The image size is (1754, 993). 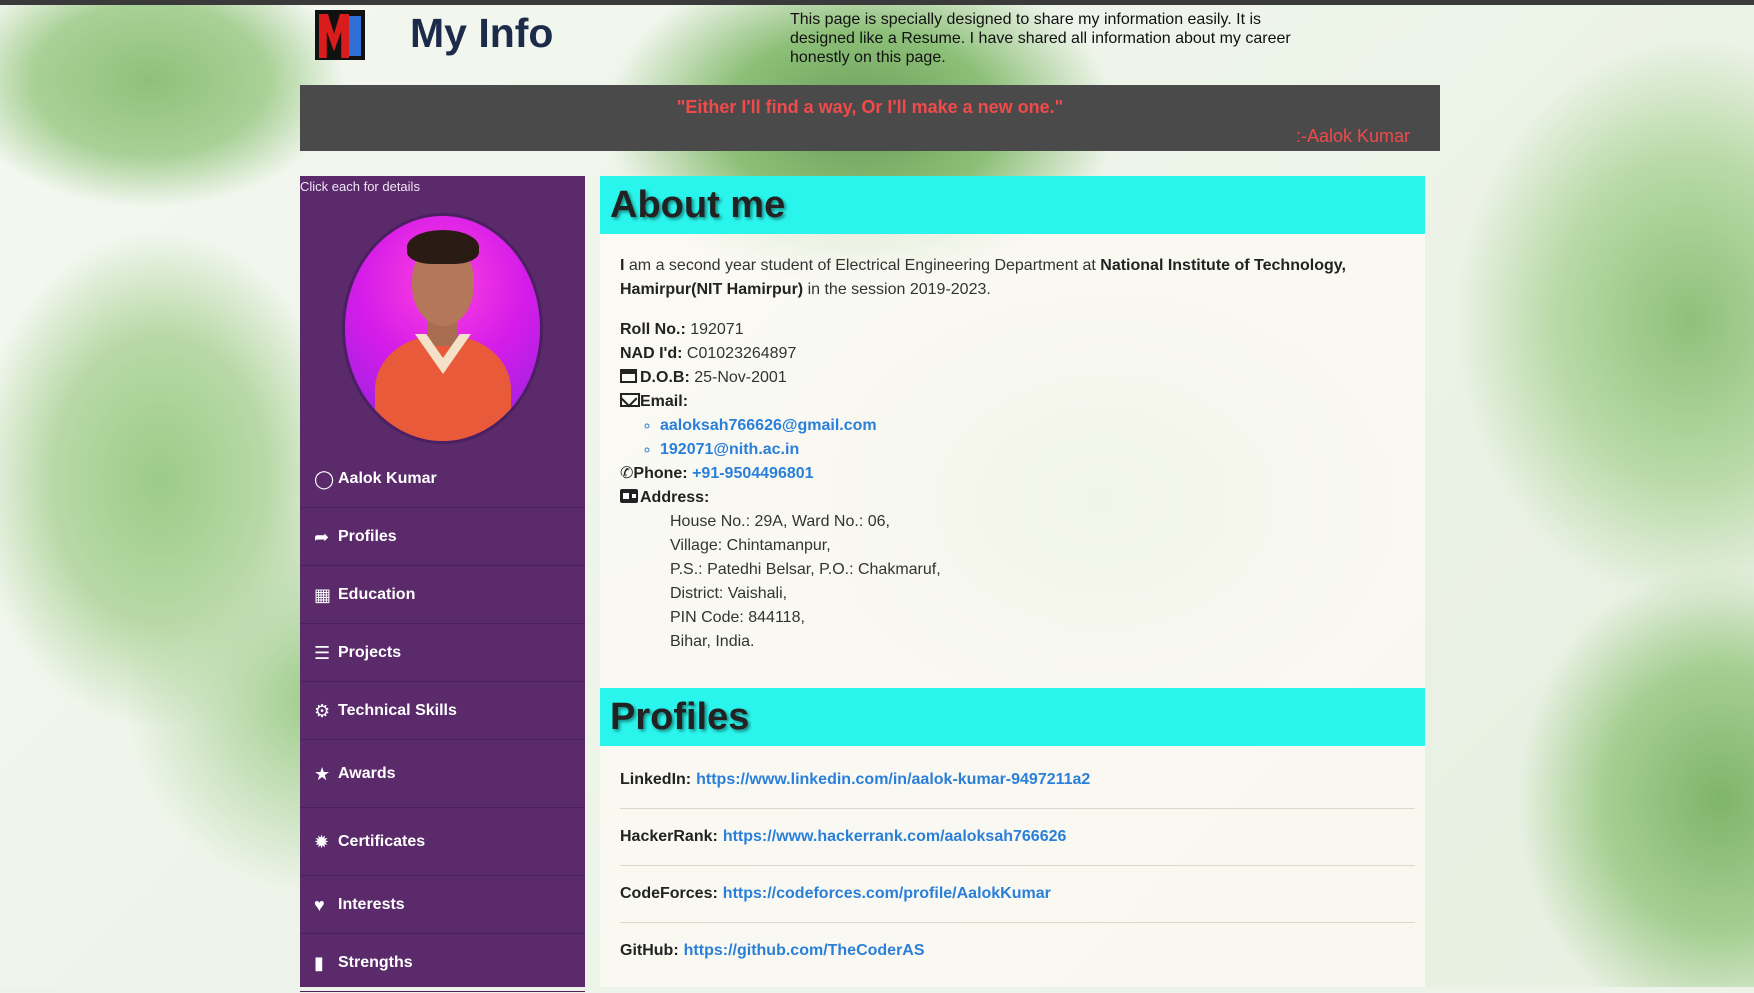 I want to click on book-icon: ▦, so click(x=323, y=595).